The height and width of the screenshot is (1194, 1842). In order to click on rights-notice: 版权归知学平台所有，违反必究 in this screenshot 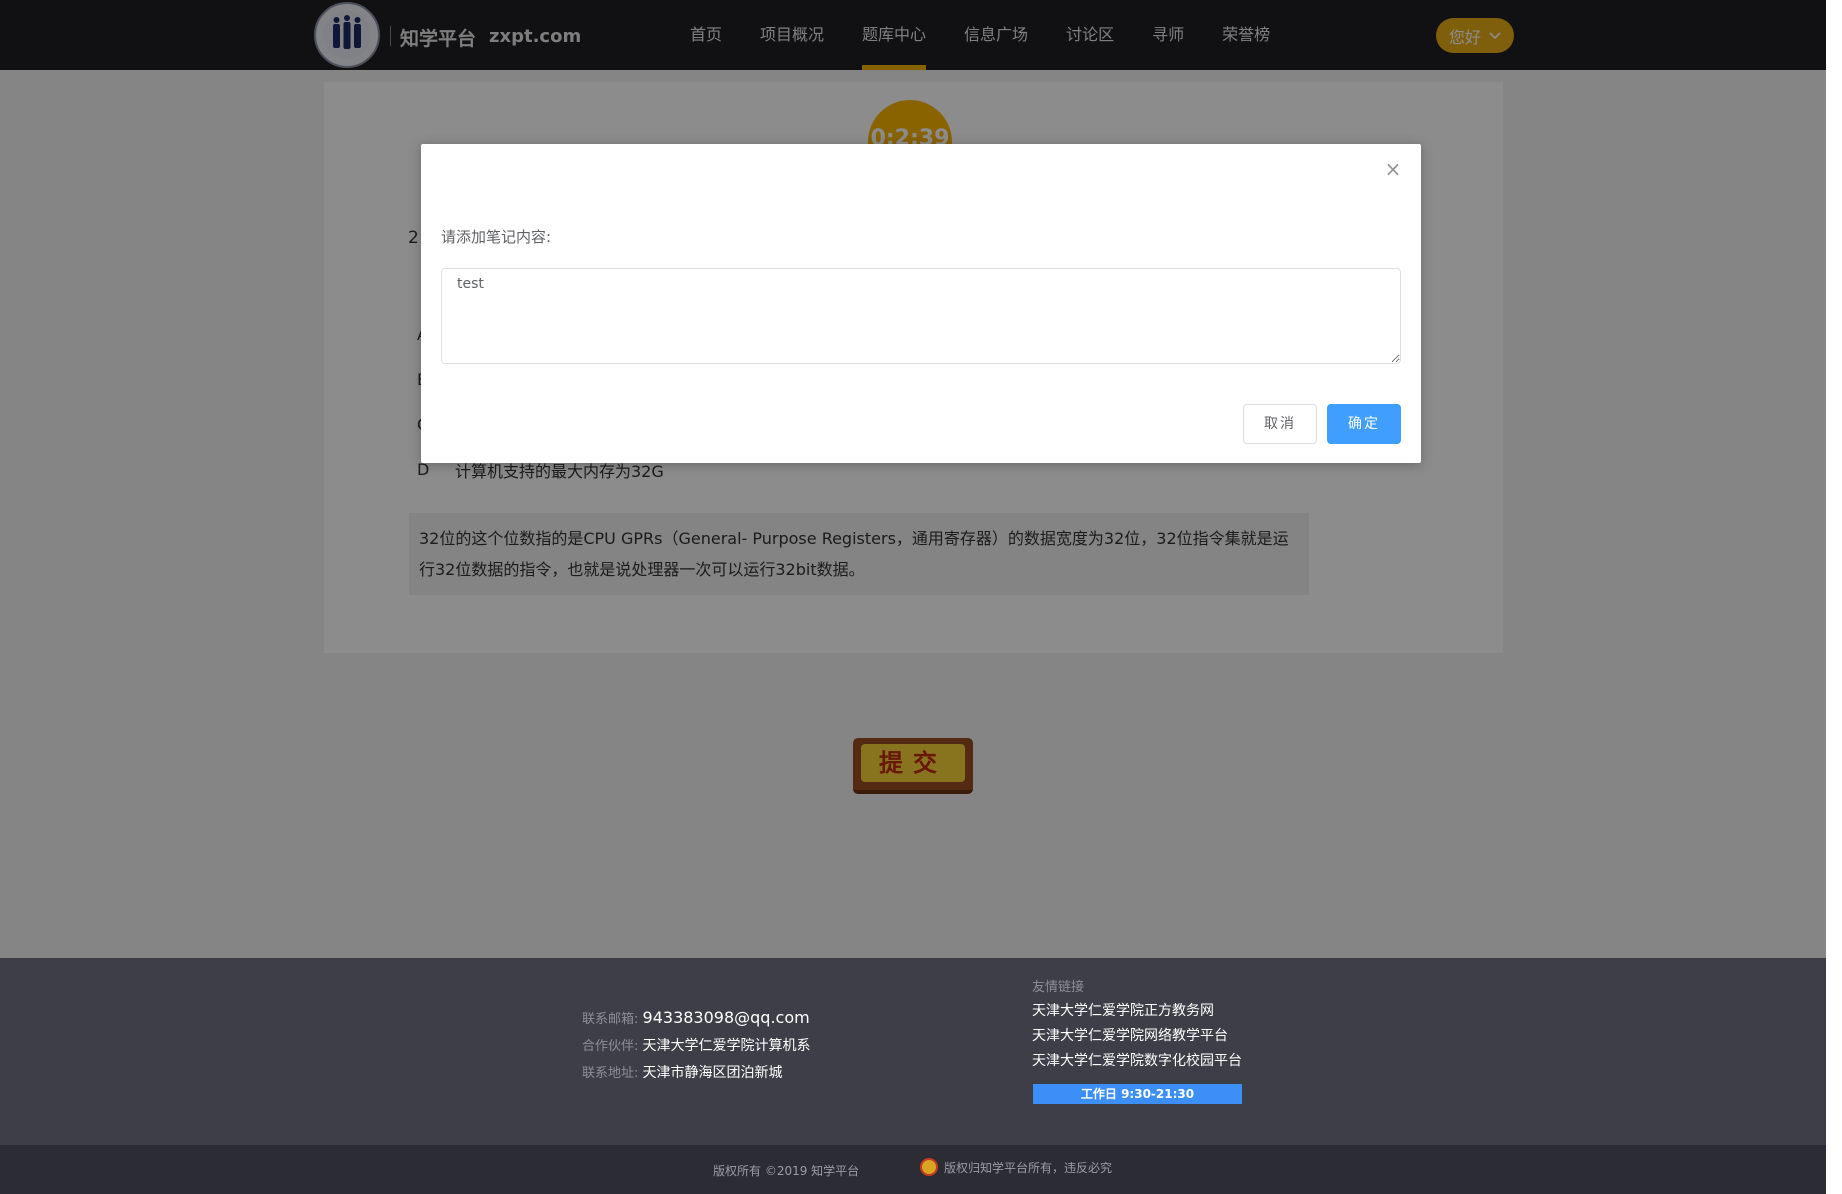, I will do `click(1016, 1167)`.